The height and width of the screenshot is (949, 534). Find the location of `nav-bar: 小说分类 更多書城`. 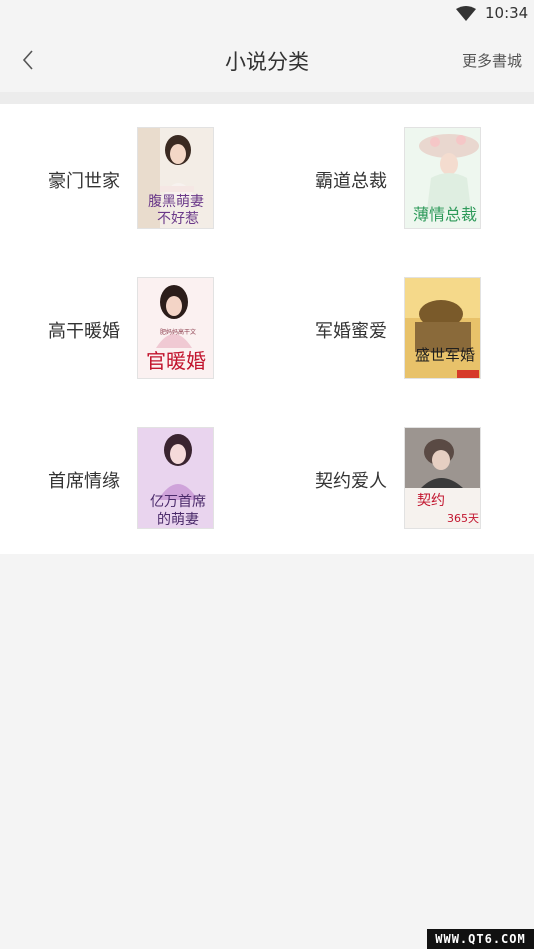

nav-bar: 小说分类 更多書城 is located at coordinates (267, 60).